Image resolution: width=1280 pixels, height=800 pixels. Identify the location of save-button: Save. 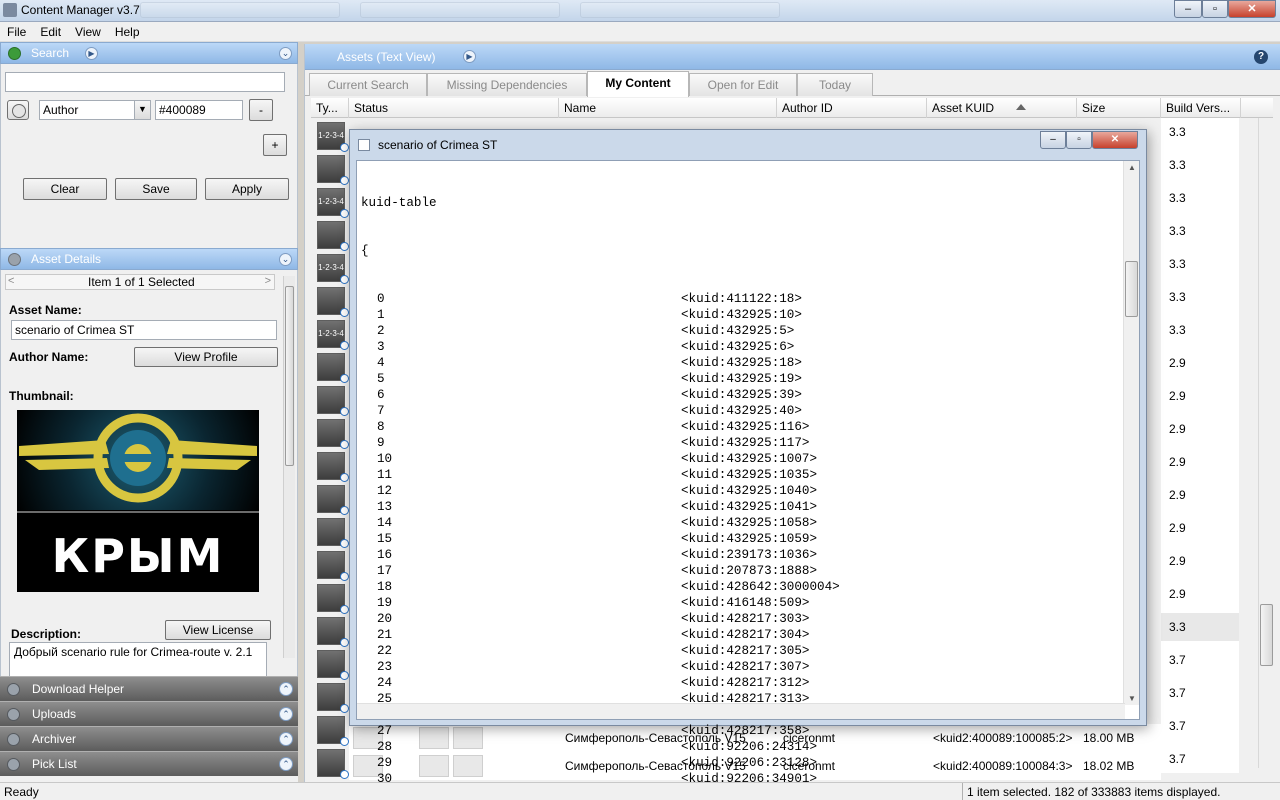
(156, 189).